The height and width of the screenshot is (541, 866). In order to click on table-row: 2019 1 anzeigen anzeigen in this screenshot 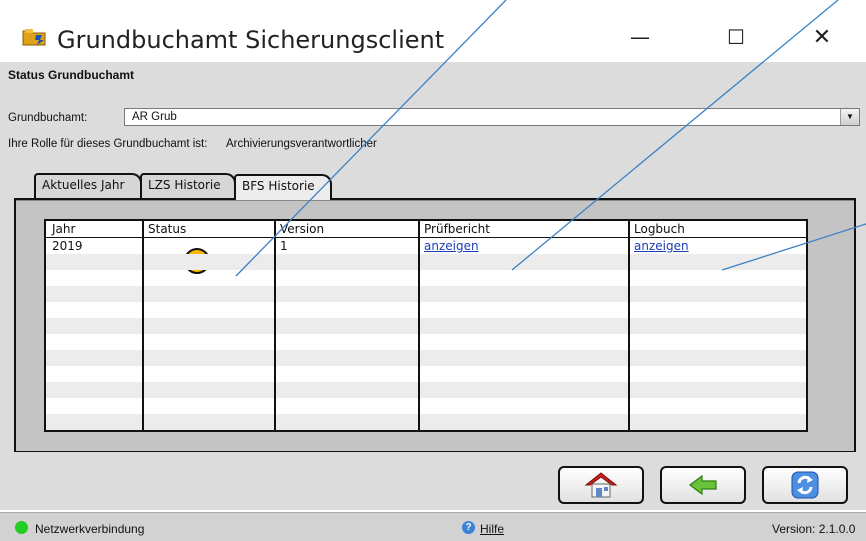, I will do `click(426, 246)`.